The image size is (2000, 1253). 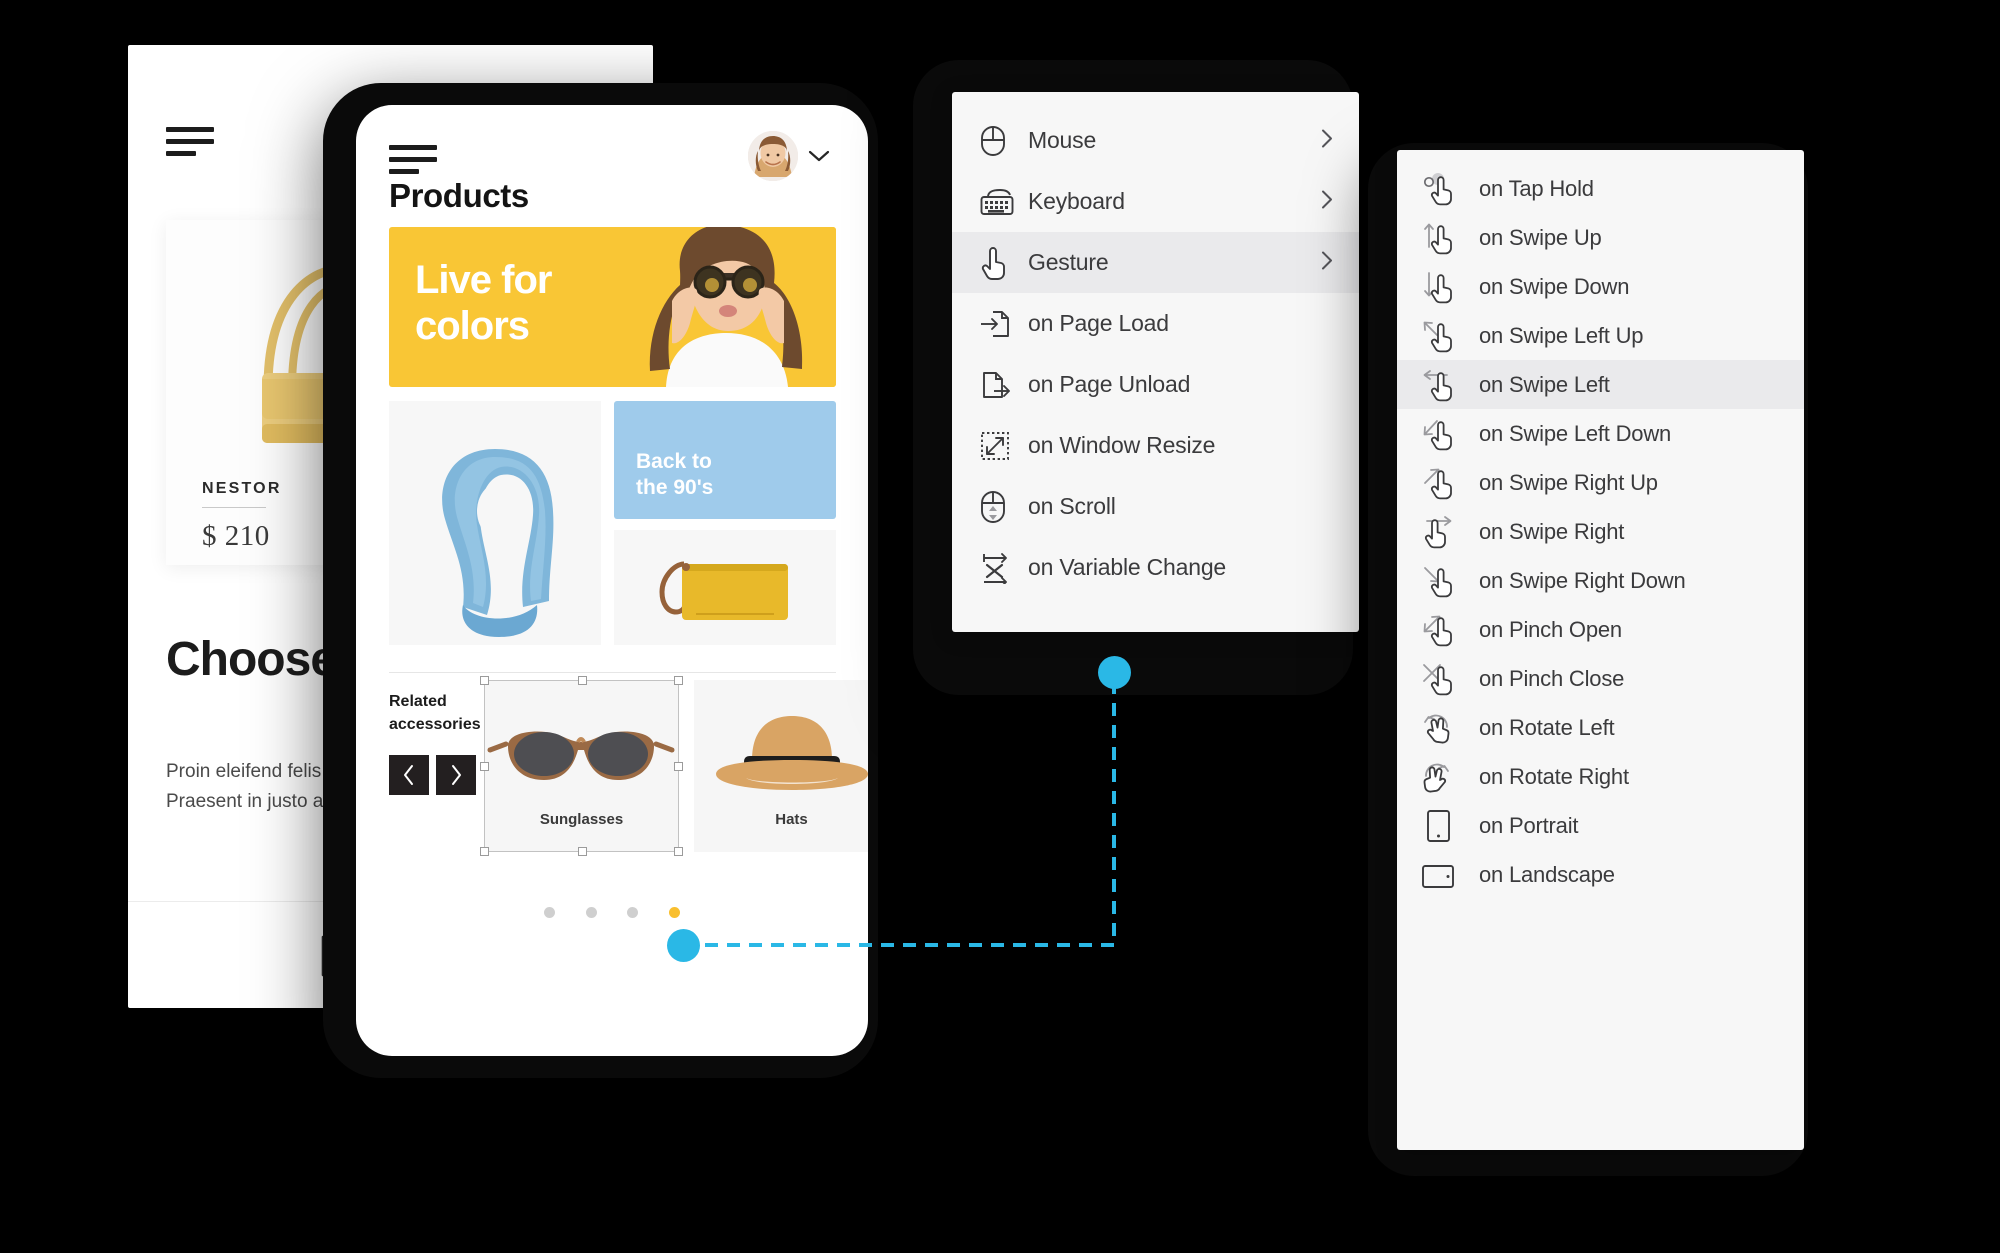 What do you see at coordinates (1450, 287) in the screenshot?
I see `swipe-down-icon` at bounding box center [1450, 287].